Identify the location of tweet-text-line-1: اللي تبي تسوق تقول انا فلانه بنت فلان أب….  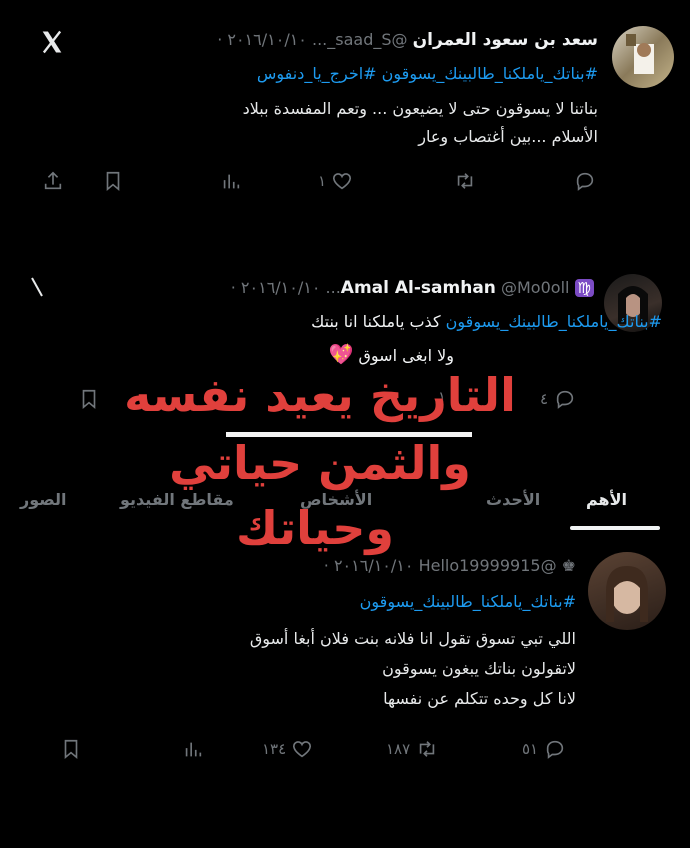
(412, 638).